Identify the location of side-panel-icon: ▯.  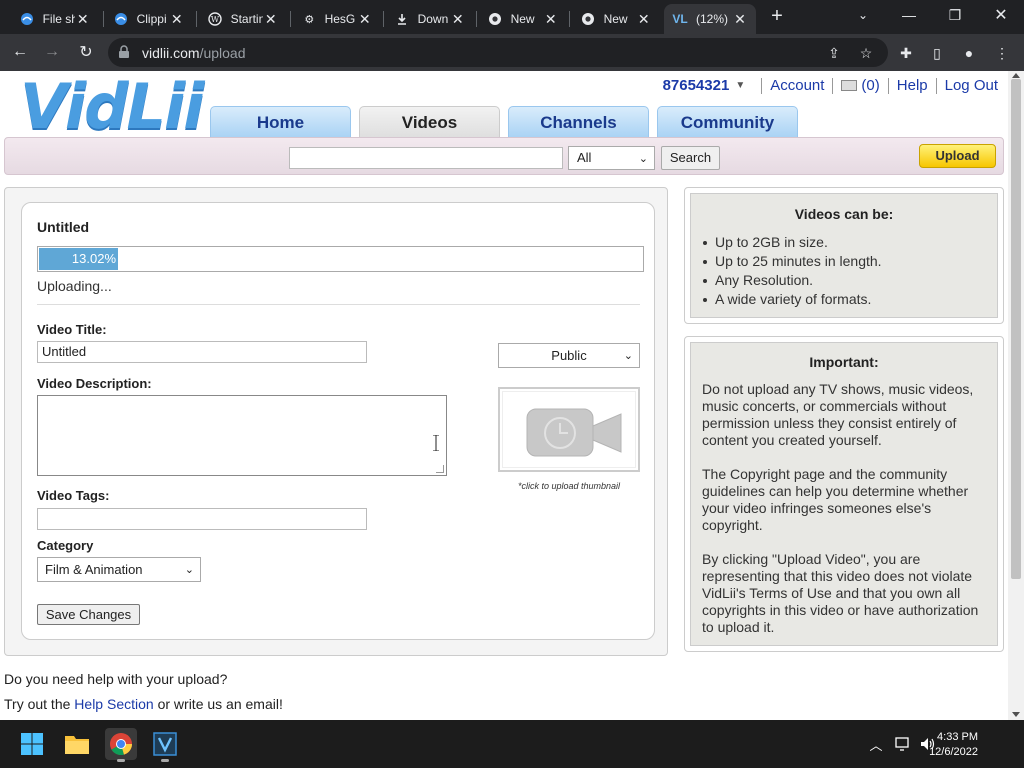
(937, 53).